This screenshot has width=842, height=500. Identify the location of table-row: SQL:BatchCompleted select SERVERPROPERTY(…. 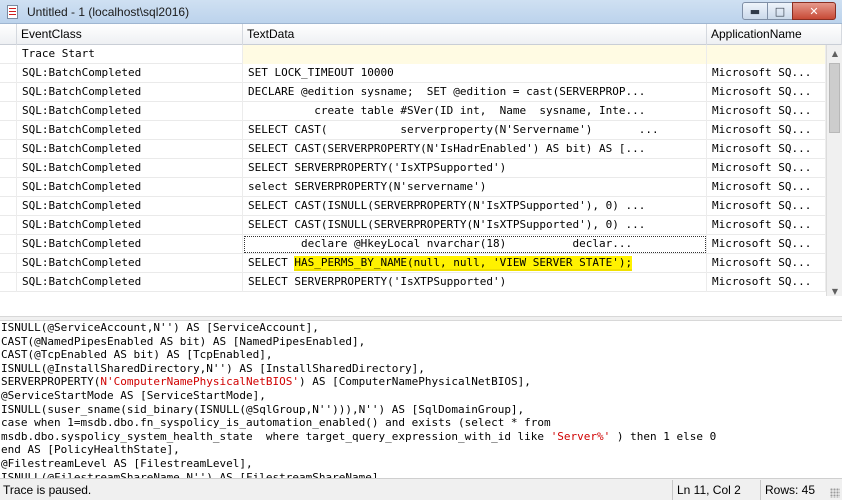
(413, 187).